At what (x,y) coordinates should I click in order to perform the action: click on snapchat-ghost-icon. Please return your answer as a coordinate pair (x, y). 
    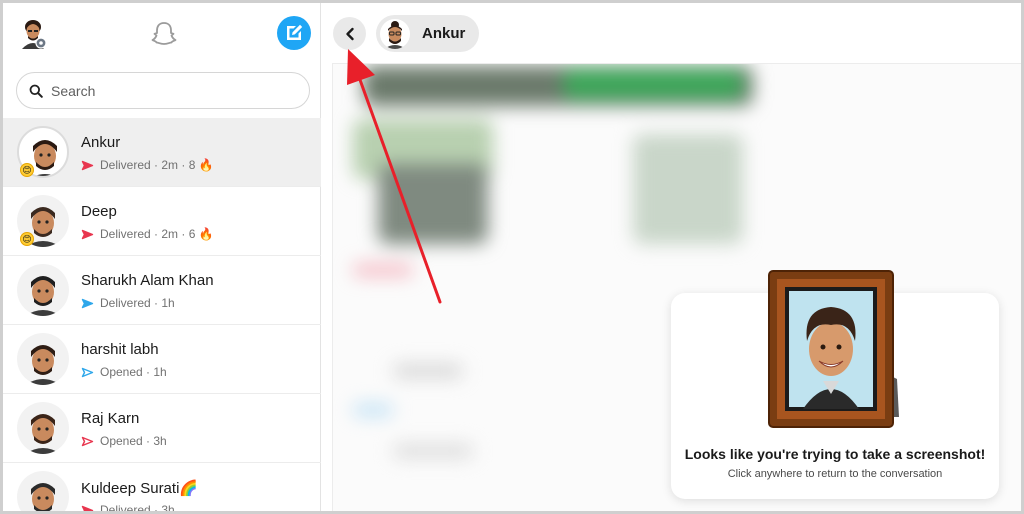
    Looking at the image, I should click on (164, 34).